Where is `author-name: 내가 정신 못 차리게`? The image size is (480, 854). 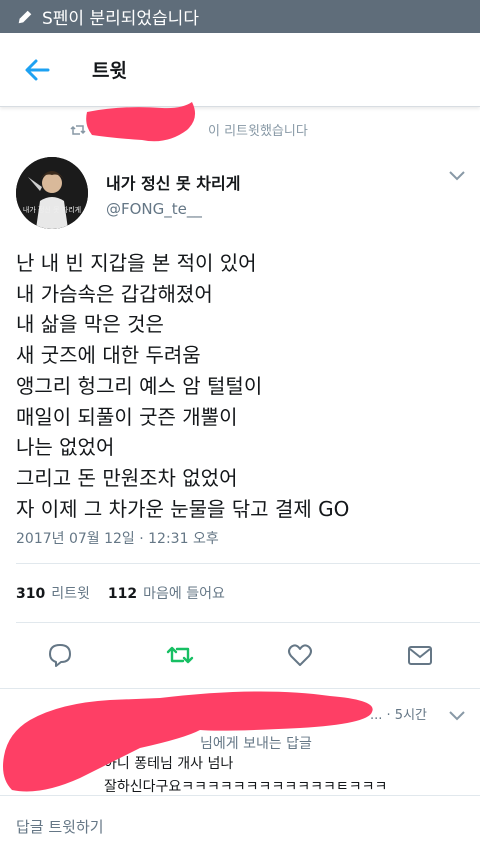
author-name: 내가 정신 못 차리게 is located at coordinates (173, 182).